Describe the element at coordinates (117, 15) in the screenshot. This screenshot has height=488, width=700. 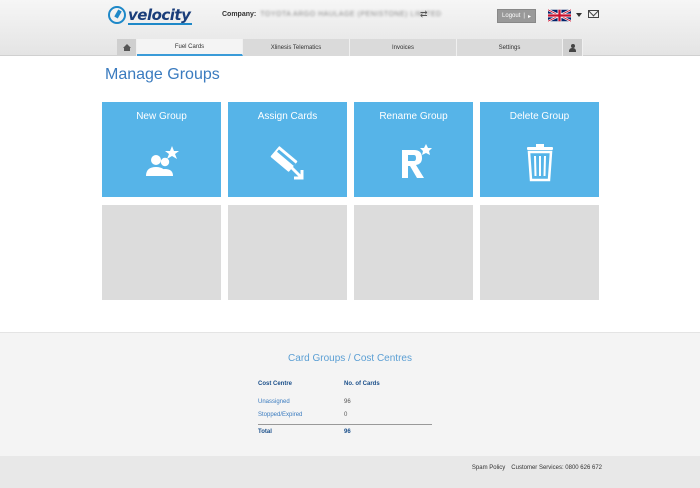
I see `velocity-logo-icon` at that location.